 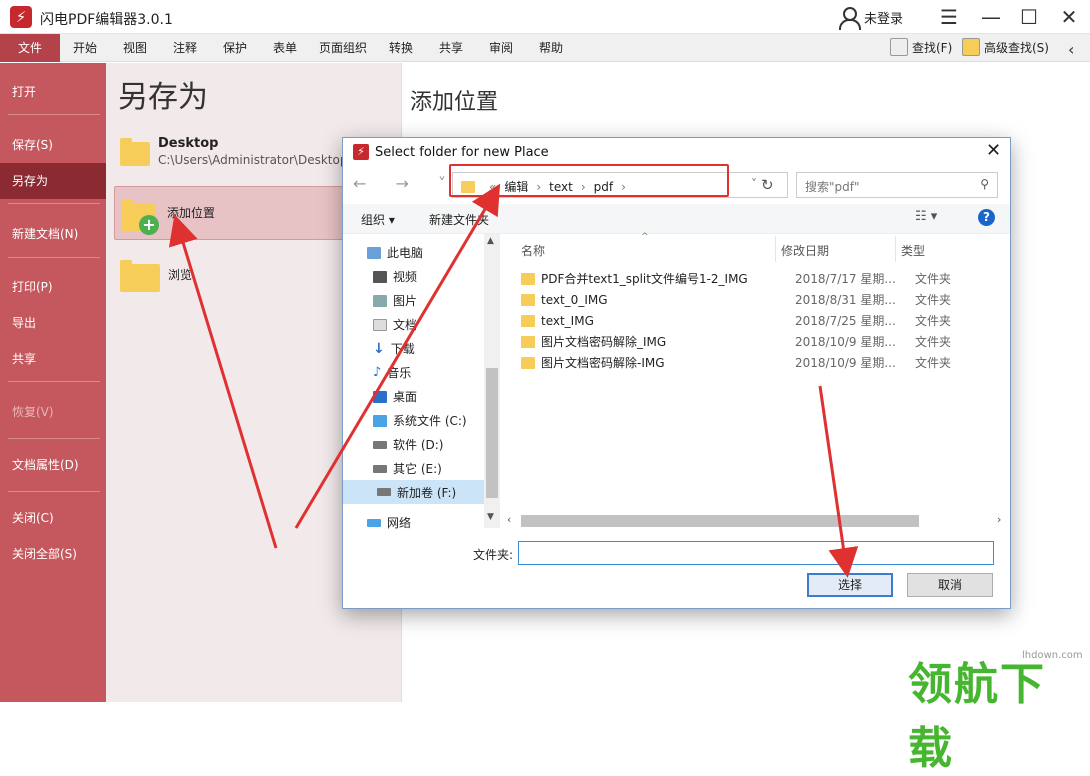 What do you see at coordinates (1052, 655) in the screenshot?
I see `watermark-url: lhdown.com` at bounding box center [1052, 655].